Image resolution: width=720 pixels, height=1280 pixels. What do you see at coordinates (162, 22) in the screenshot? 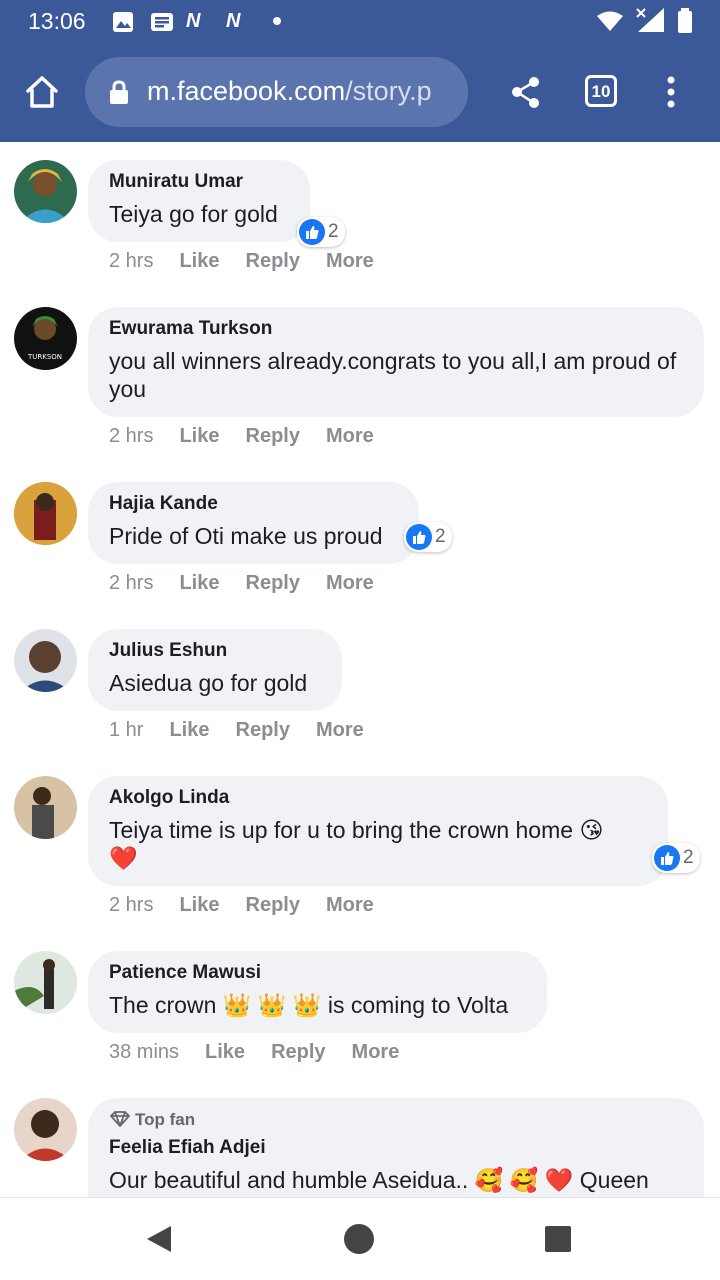
I see `message-icon` at bounding box center [162, 22].